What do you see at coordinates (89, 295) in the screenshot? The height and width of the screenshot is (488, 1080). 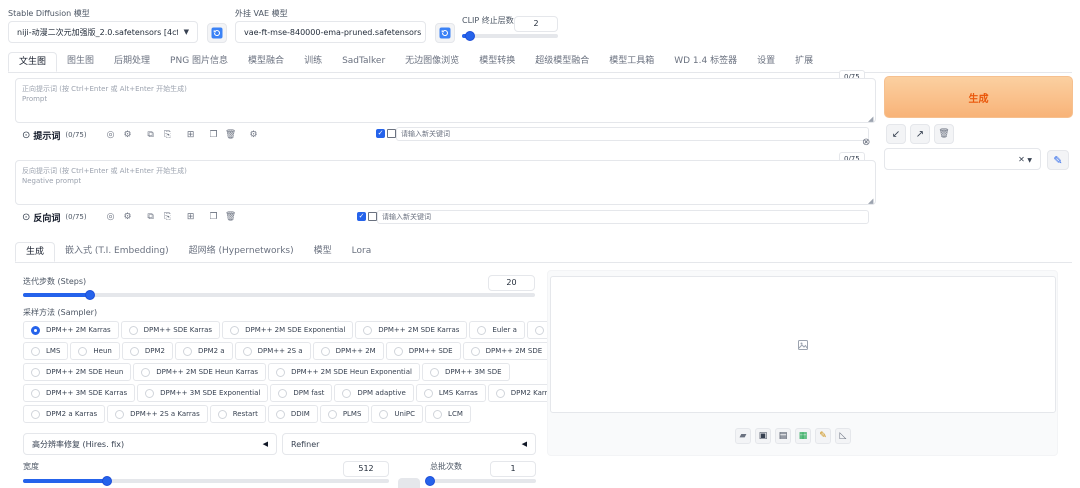 I see `steps-slider-handle` at bounding box center [89, 295].